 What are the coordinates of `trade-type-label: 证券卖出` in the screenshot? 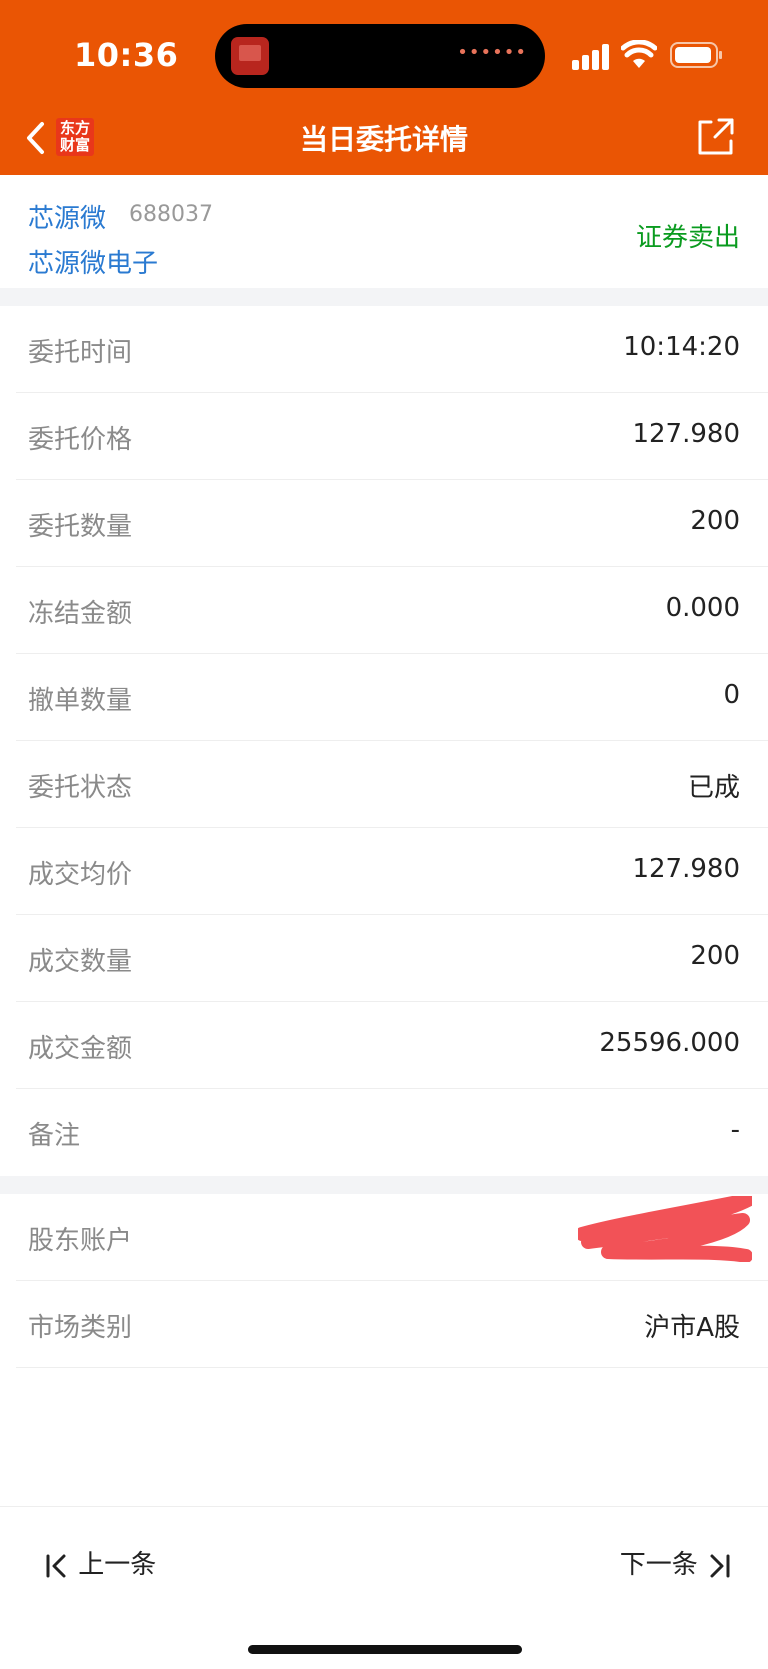 It's located at (687, 238).